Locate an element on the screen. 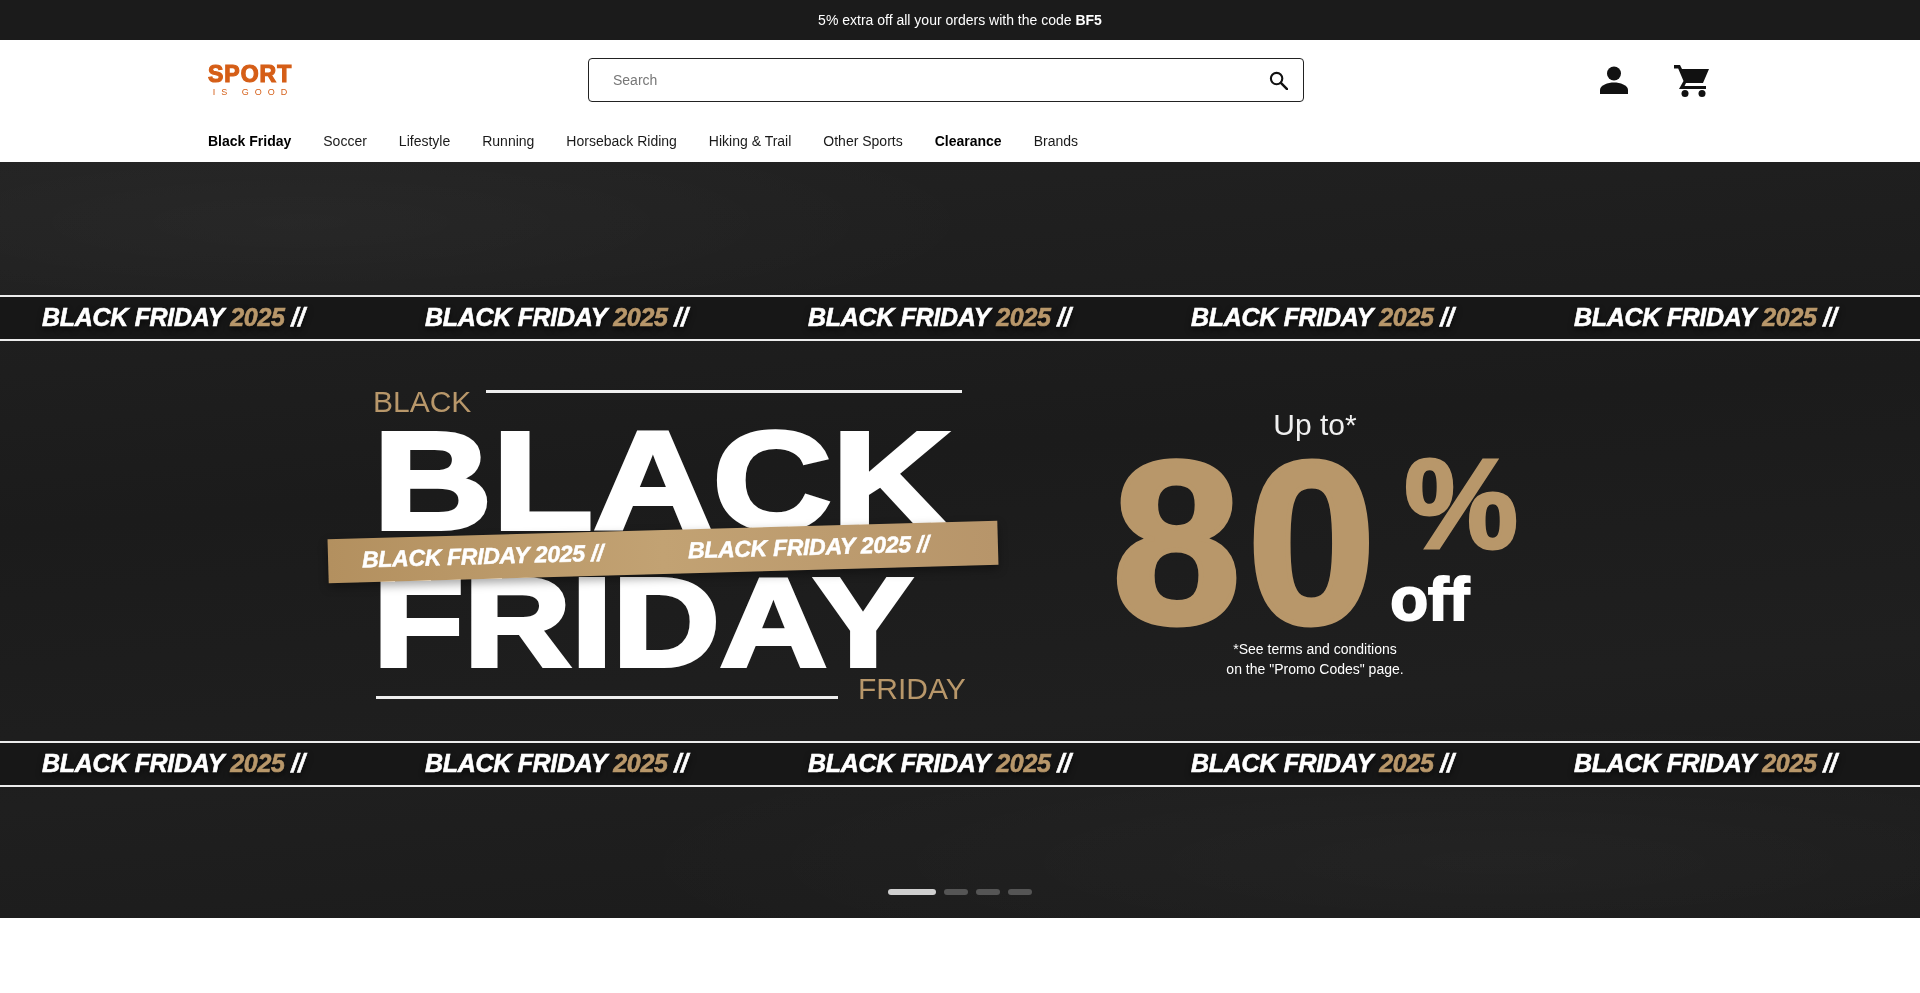  search-icon is located at coordinates (1278, 80).